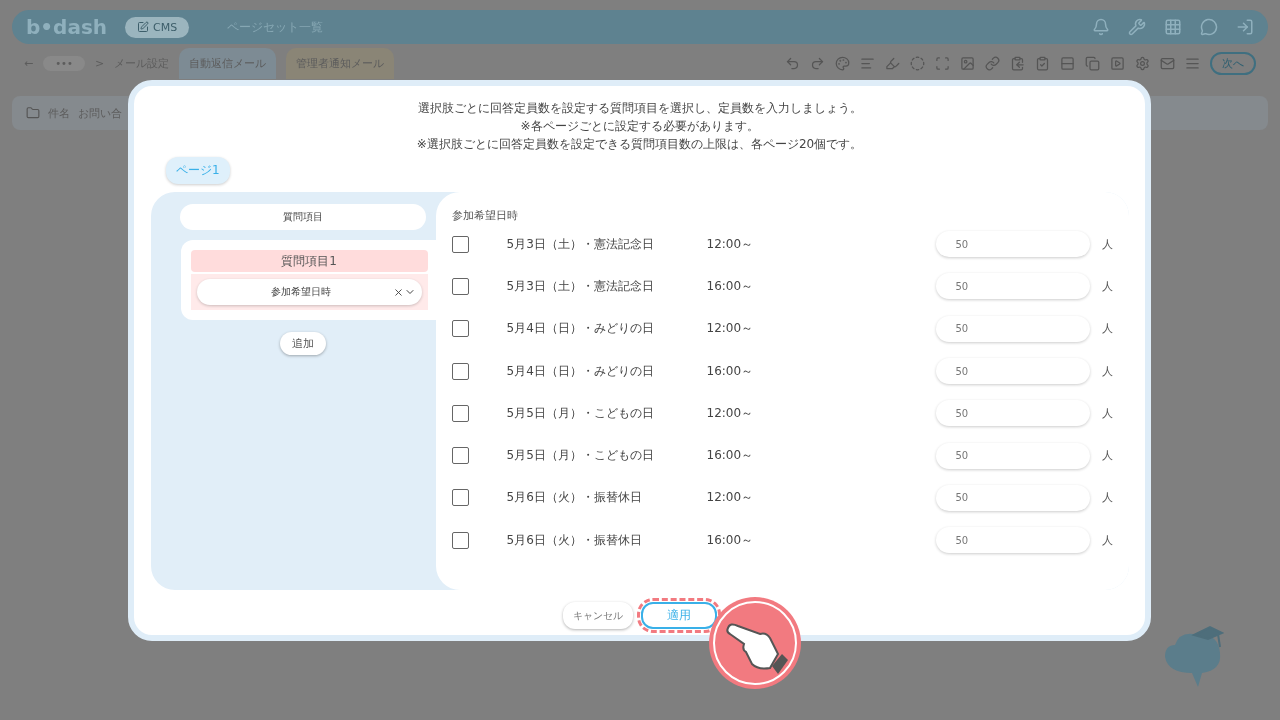  I want to click on logout-icon, so click(1245, 27).